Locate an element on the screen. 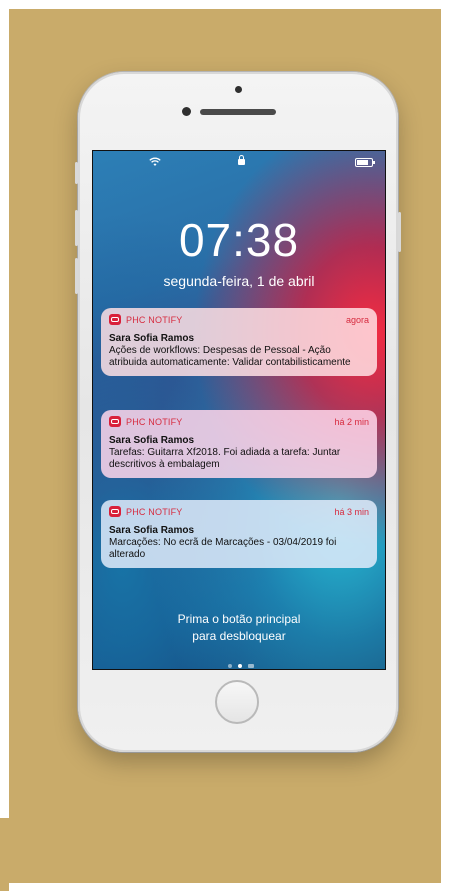 The image size is (451, 891). notification-header: PHC NOTIFY agora is located at coordinates (239, 321).